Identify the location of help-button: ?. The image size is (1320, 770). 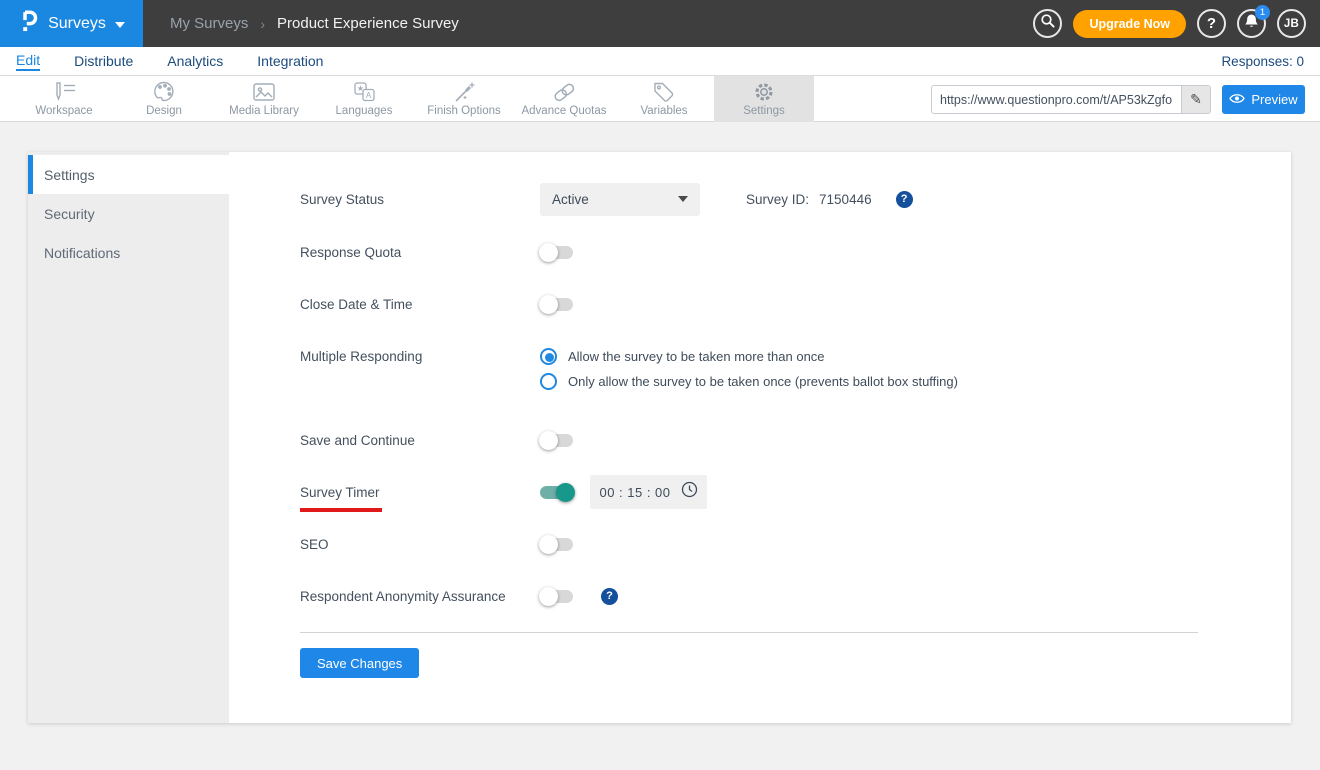
(1211, 23).